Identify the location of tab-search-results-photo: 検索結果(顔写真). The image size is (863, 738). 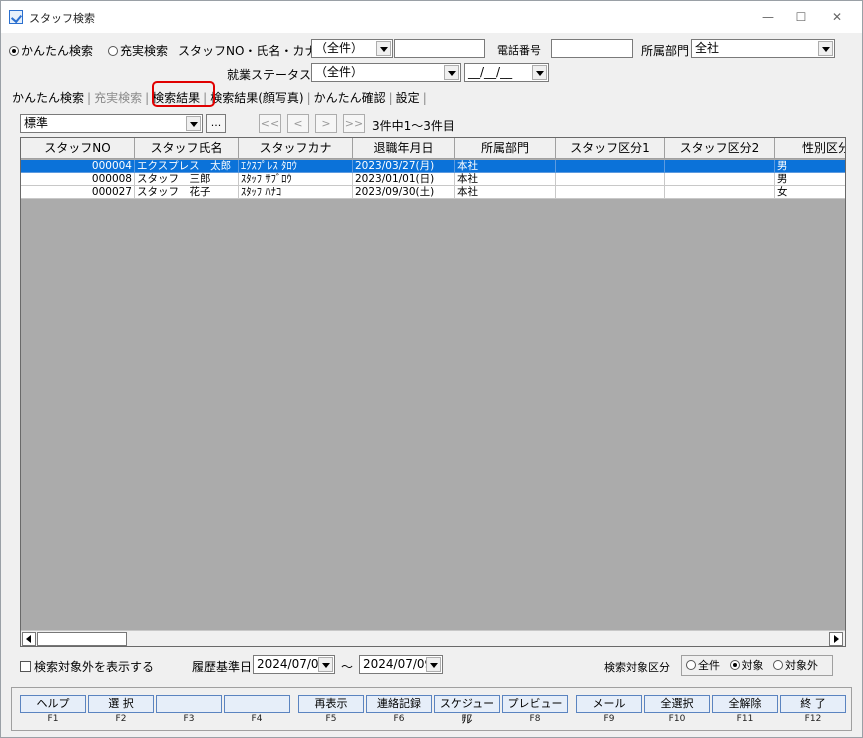
(256, 97).